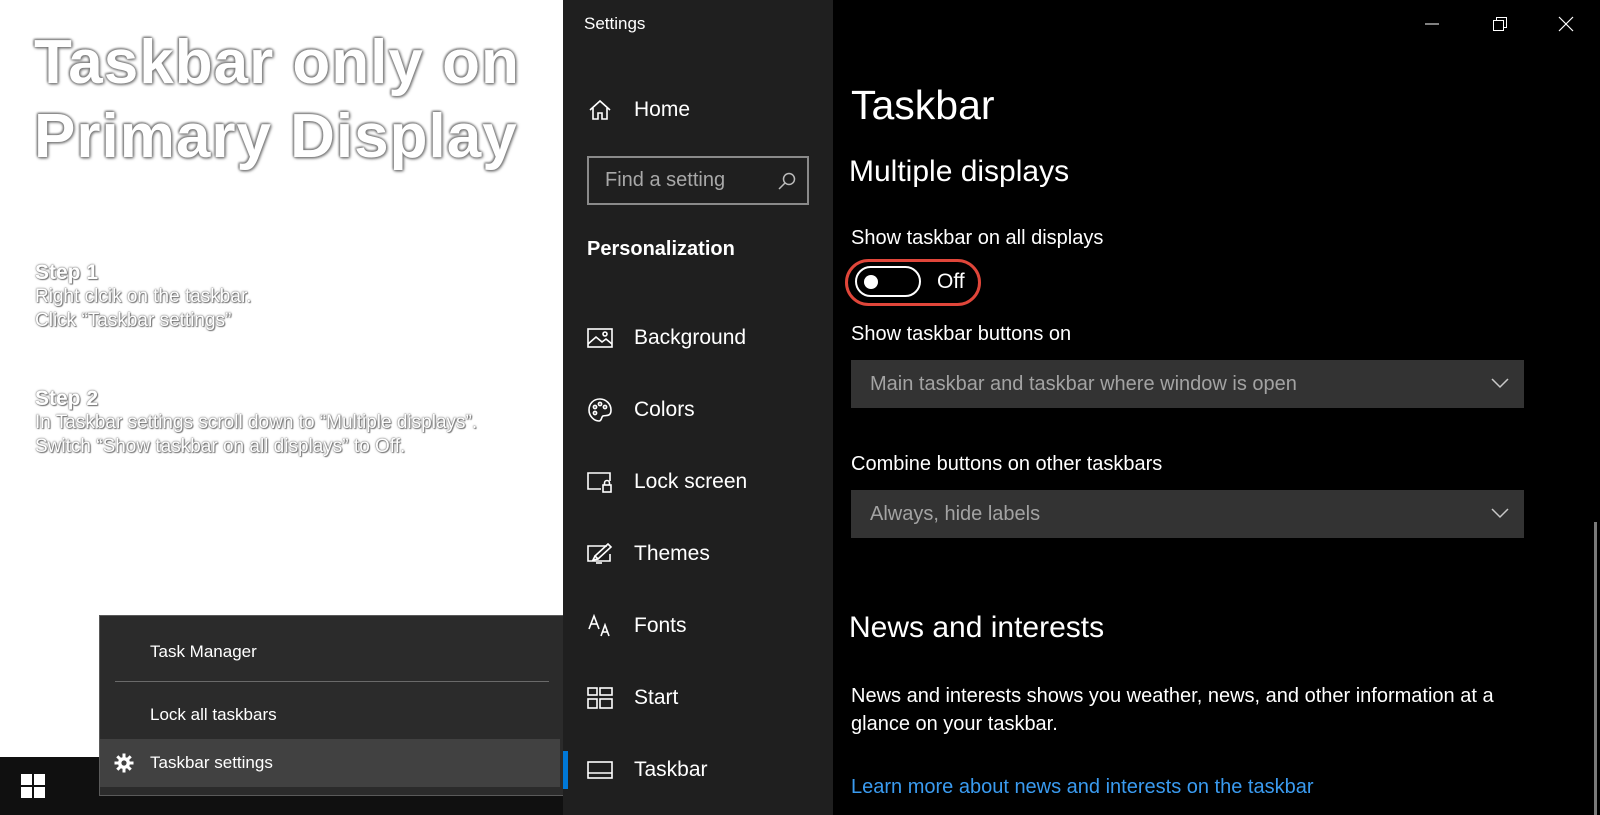  What do you see at coordinates (888, 281) in the screenshot?
I see `show-taskbar-all-displays-toggle` at bounding box center [888, 281].